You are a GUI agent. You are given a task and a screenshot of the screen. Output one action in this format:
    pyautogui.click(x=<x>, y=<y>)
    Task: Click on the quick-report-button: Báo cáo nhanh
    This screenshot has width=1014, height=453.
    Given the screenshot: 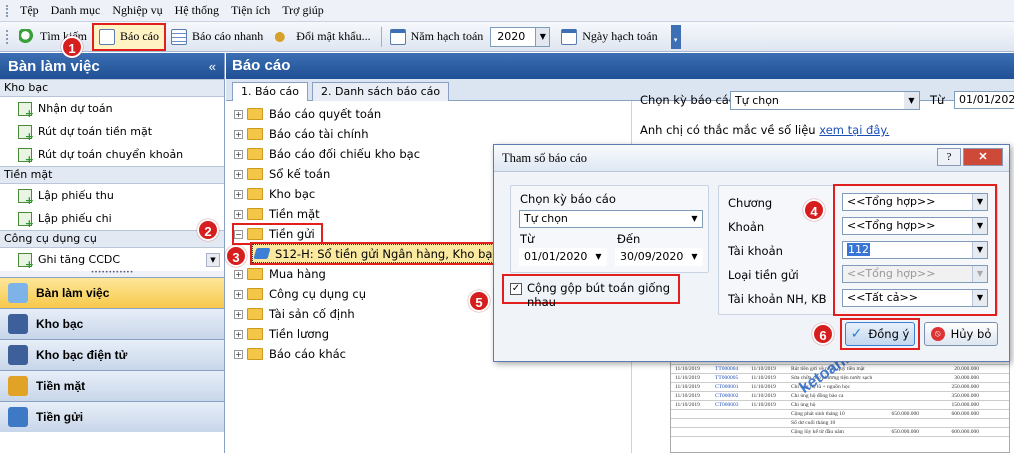 What is the action you would take?
    pyautogui.click(x=217, y=37)
    